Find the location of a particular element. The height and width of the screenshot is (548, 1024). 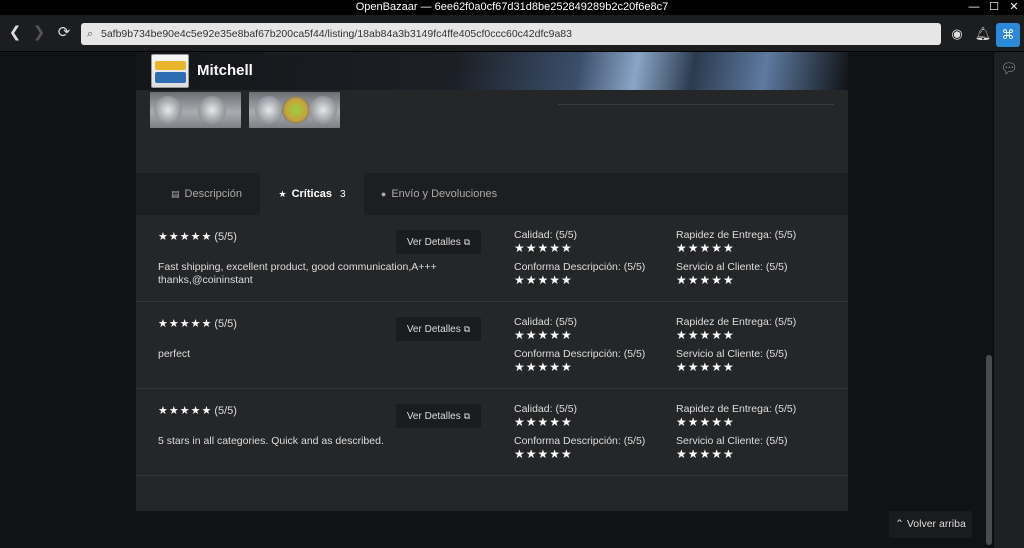

eye-icon: ◉ is located at coordinates (957, 34).